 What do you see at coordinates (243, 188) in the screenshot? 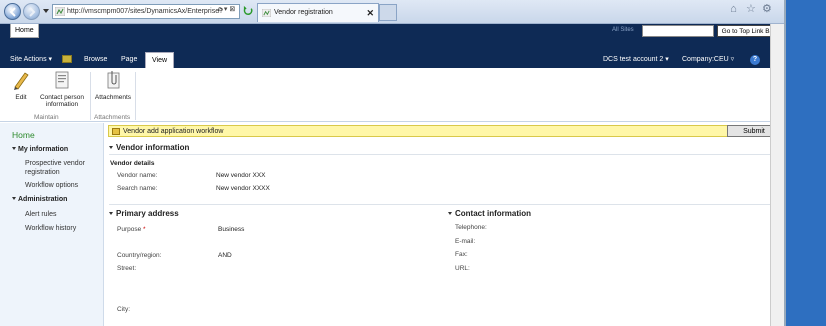
I see `search-name-value: New vendor XXXX` at bounding box center [243, 188].